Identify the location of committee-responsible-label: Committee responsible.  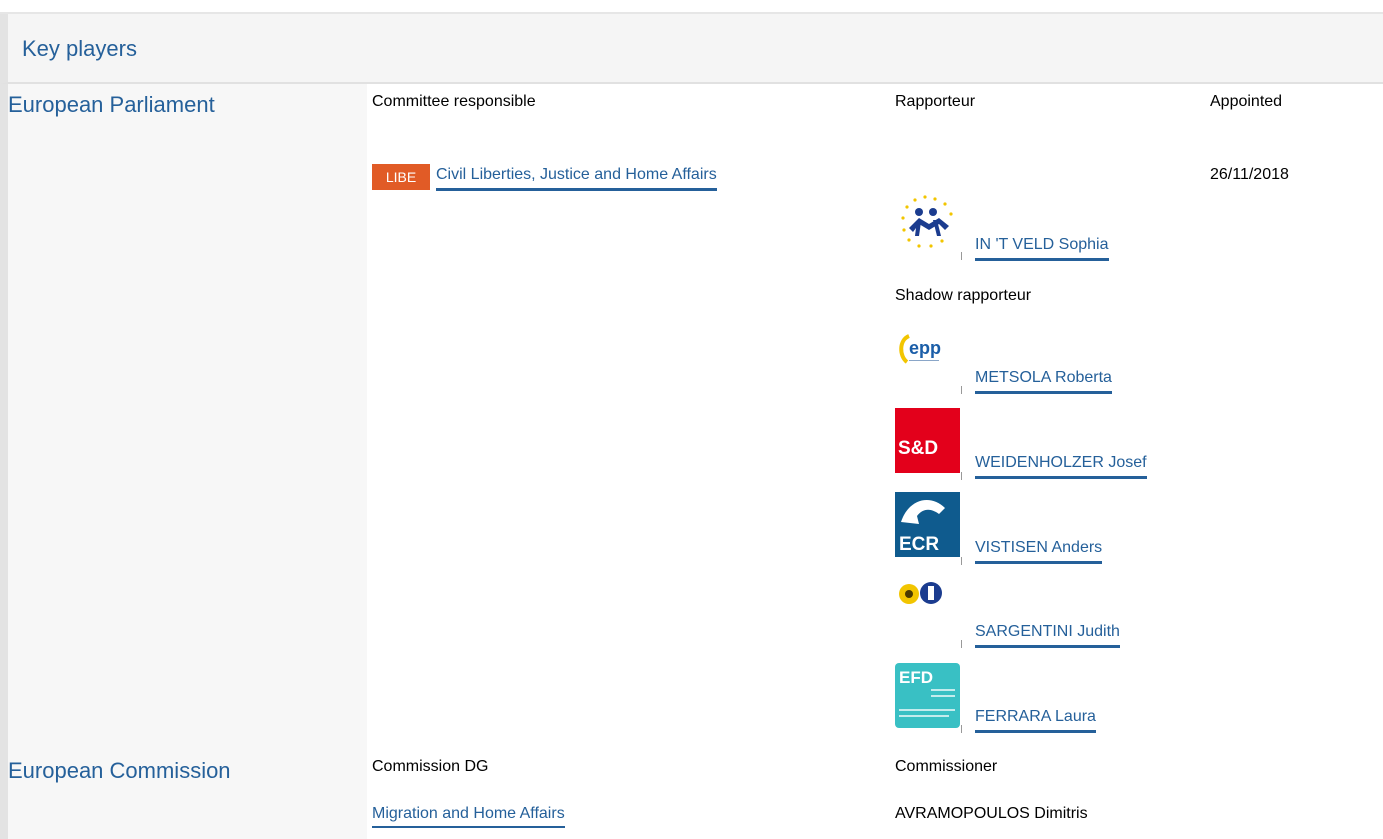
(454, 101).